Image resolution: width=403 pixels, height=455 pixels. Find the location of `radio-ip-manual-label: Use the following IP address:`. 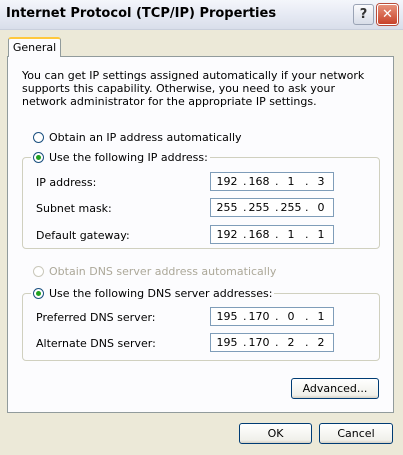

radio-ip-manual-label: Use the following IP address: is located at coordinates (128, 157).